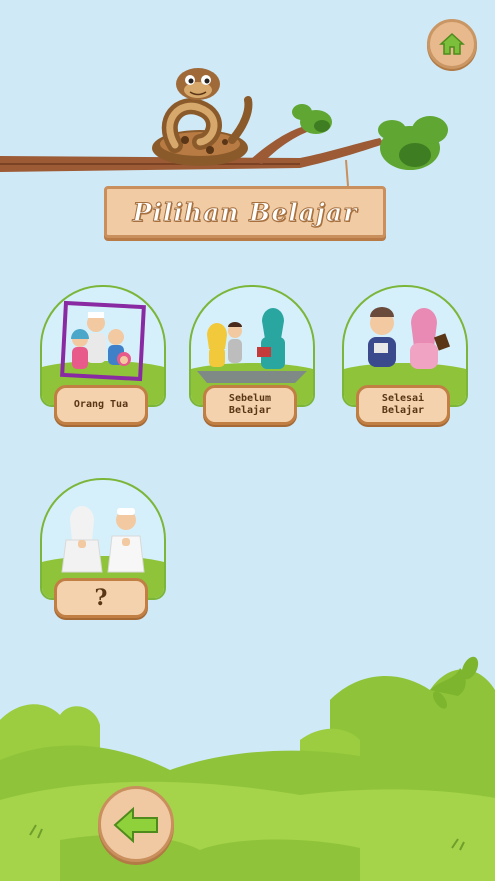 This screenshot has height=881, width=495. I want to click on back-button, so click(136, 824).